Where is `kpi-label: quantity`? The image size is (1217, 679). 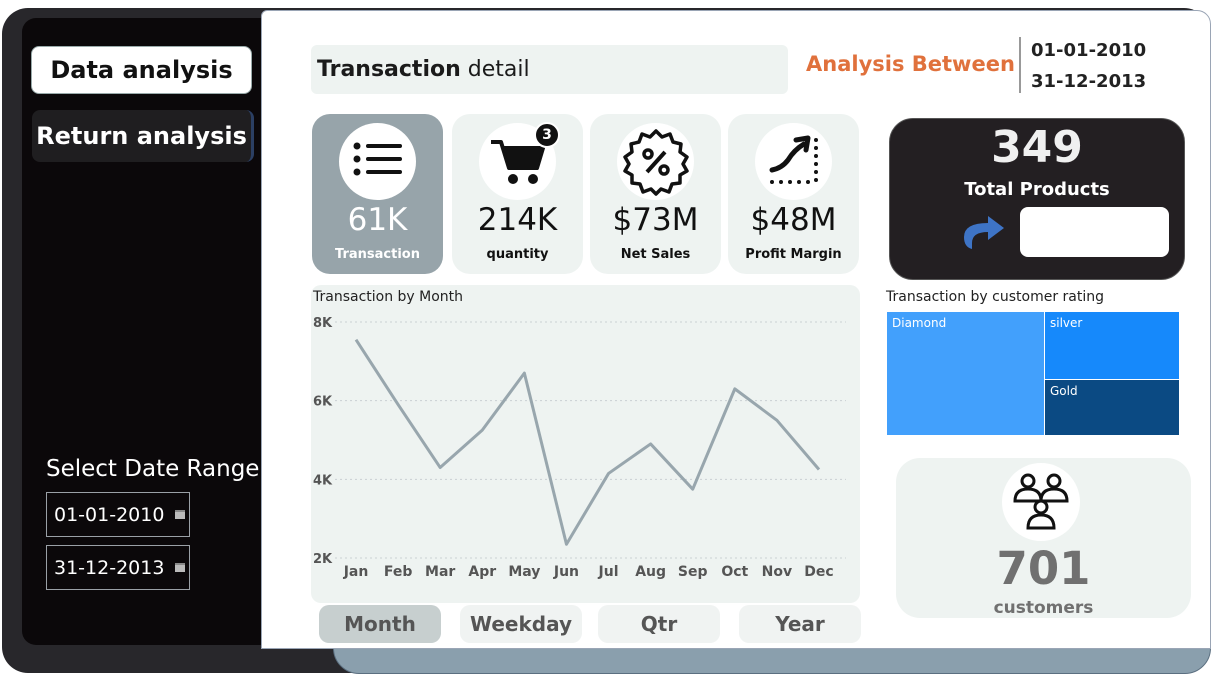
kpi-label: quantity is located at coordinates (517, 254).